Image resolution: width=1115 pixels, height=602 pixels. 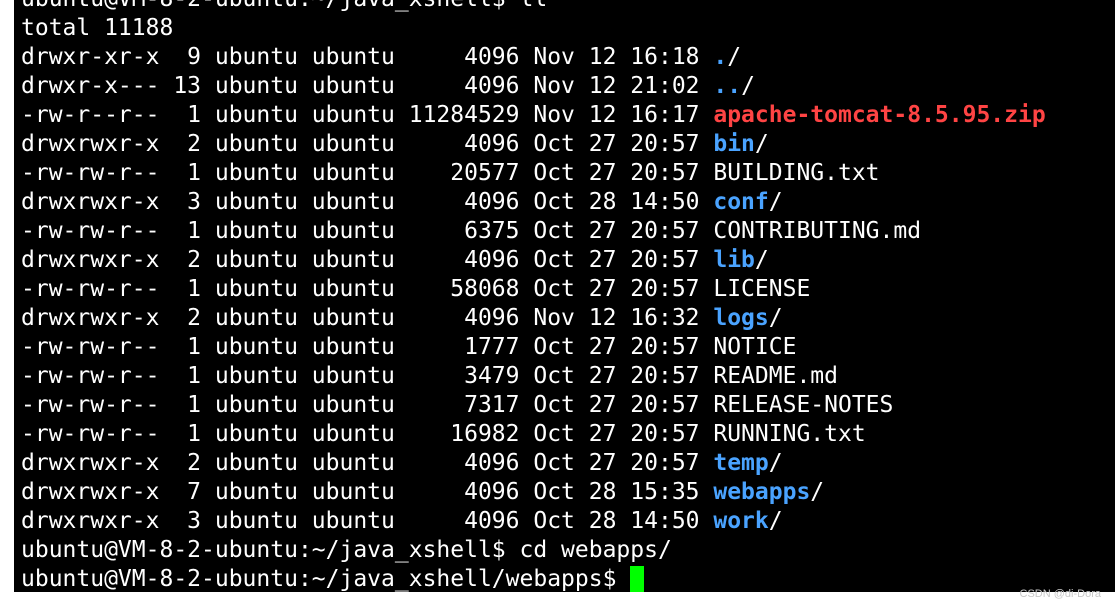 I want to click on line-text: ubuntu@VM-8-2-ubuntu:~/java_xshell$ ll, so click(x=284, y=6).